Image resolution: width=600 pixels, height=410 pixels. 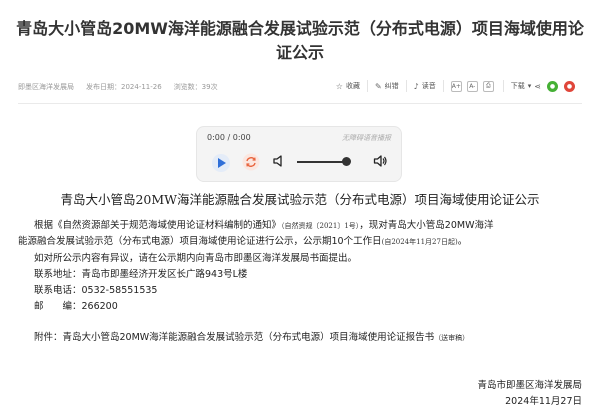 What do you see at coordinates (300, 199) in the screenshot?
I see `content-heading: 青岛大小管岛20MW海洋能源融合发展试验示范（分布式电源）项目海域使用论证公示` at bounding box center [300, 199].